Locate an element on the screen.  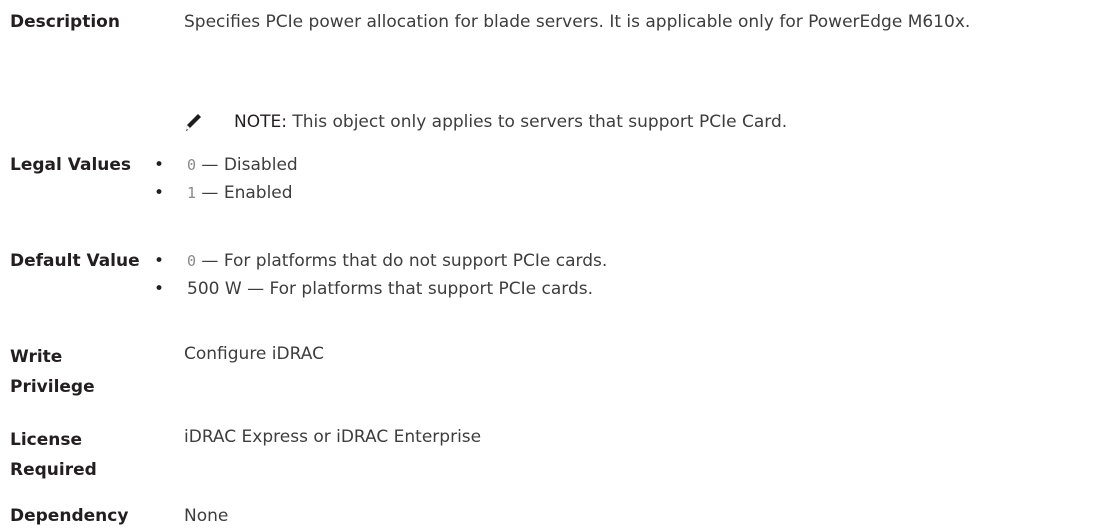
value-code: 1 is located at coordinates (192, 193).